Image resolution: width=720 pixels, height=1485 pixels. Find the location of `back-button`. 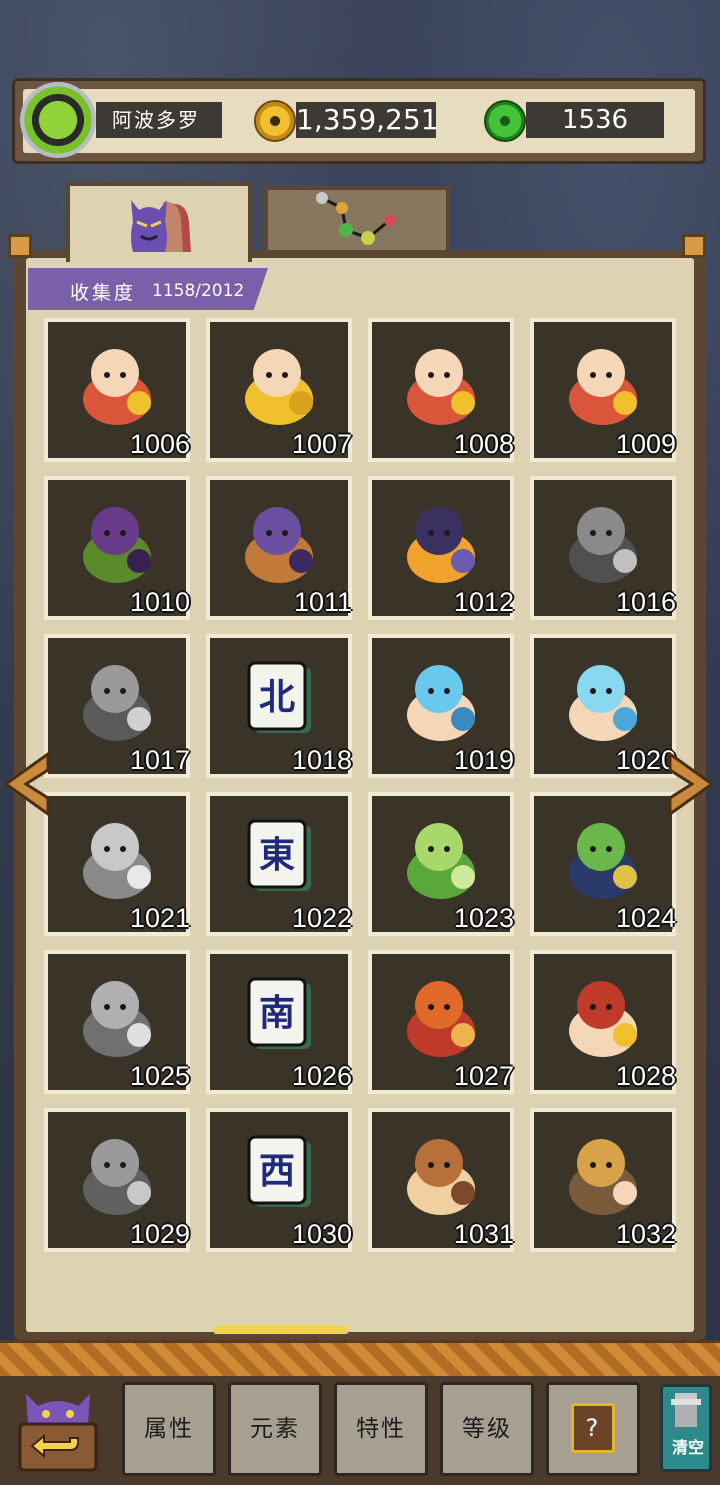

back-button is located at coordinates (58, 1428).